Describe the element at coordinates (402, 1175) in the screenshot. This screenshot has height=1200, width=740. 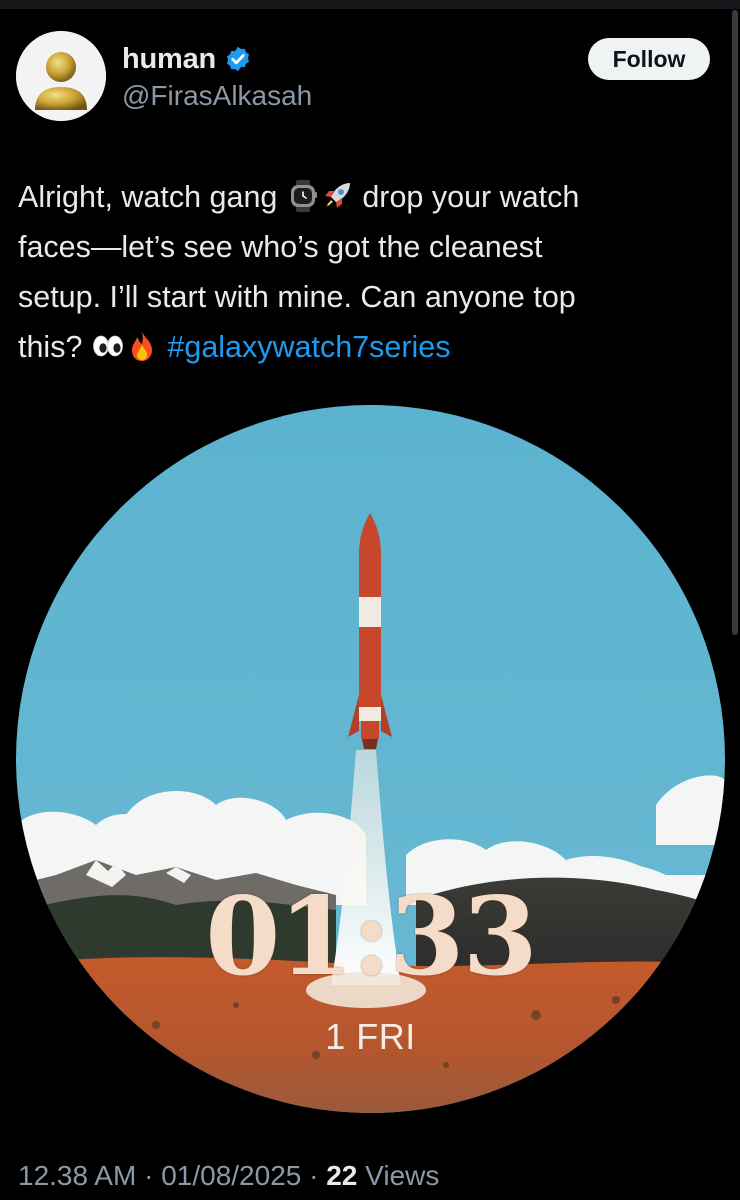
I see `views-label: Views` at that location.